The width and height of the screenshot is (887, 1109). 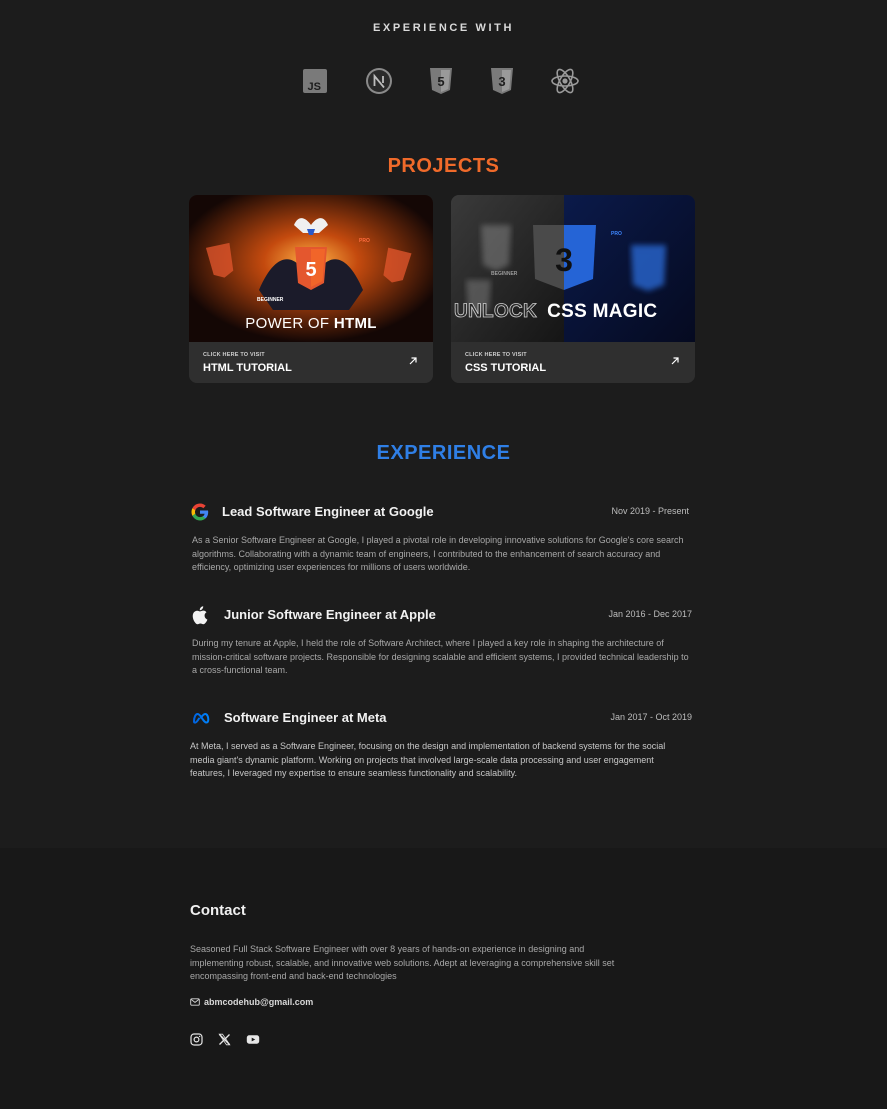 I want to click on html5-icon: 5, so click(x=441, y=81).